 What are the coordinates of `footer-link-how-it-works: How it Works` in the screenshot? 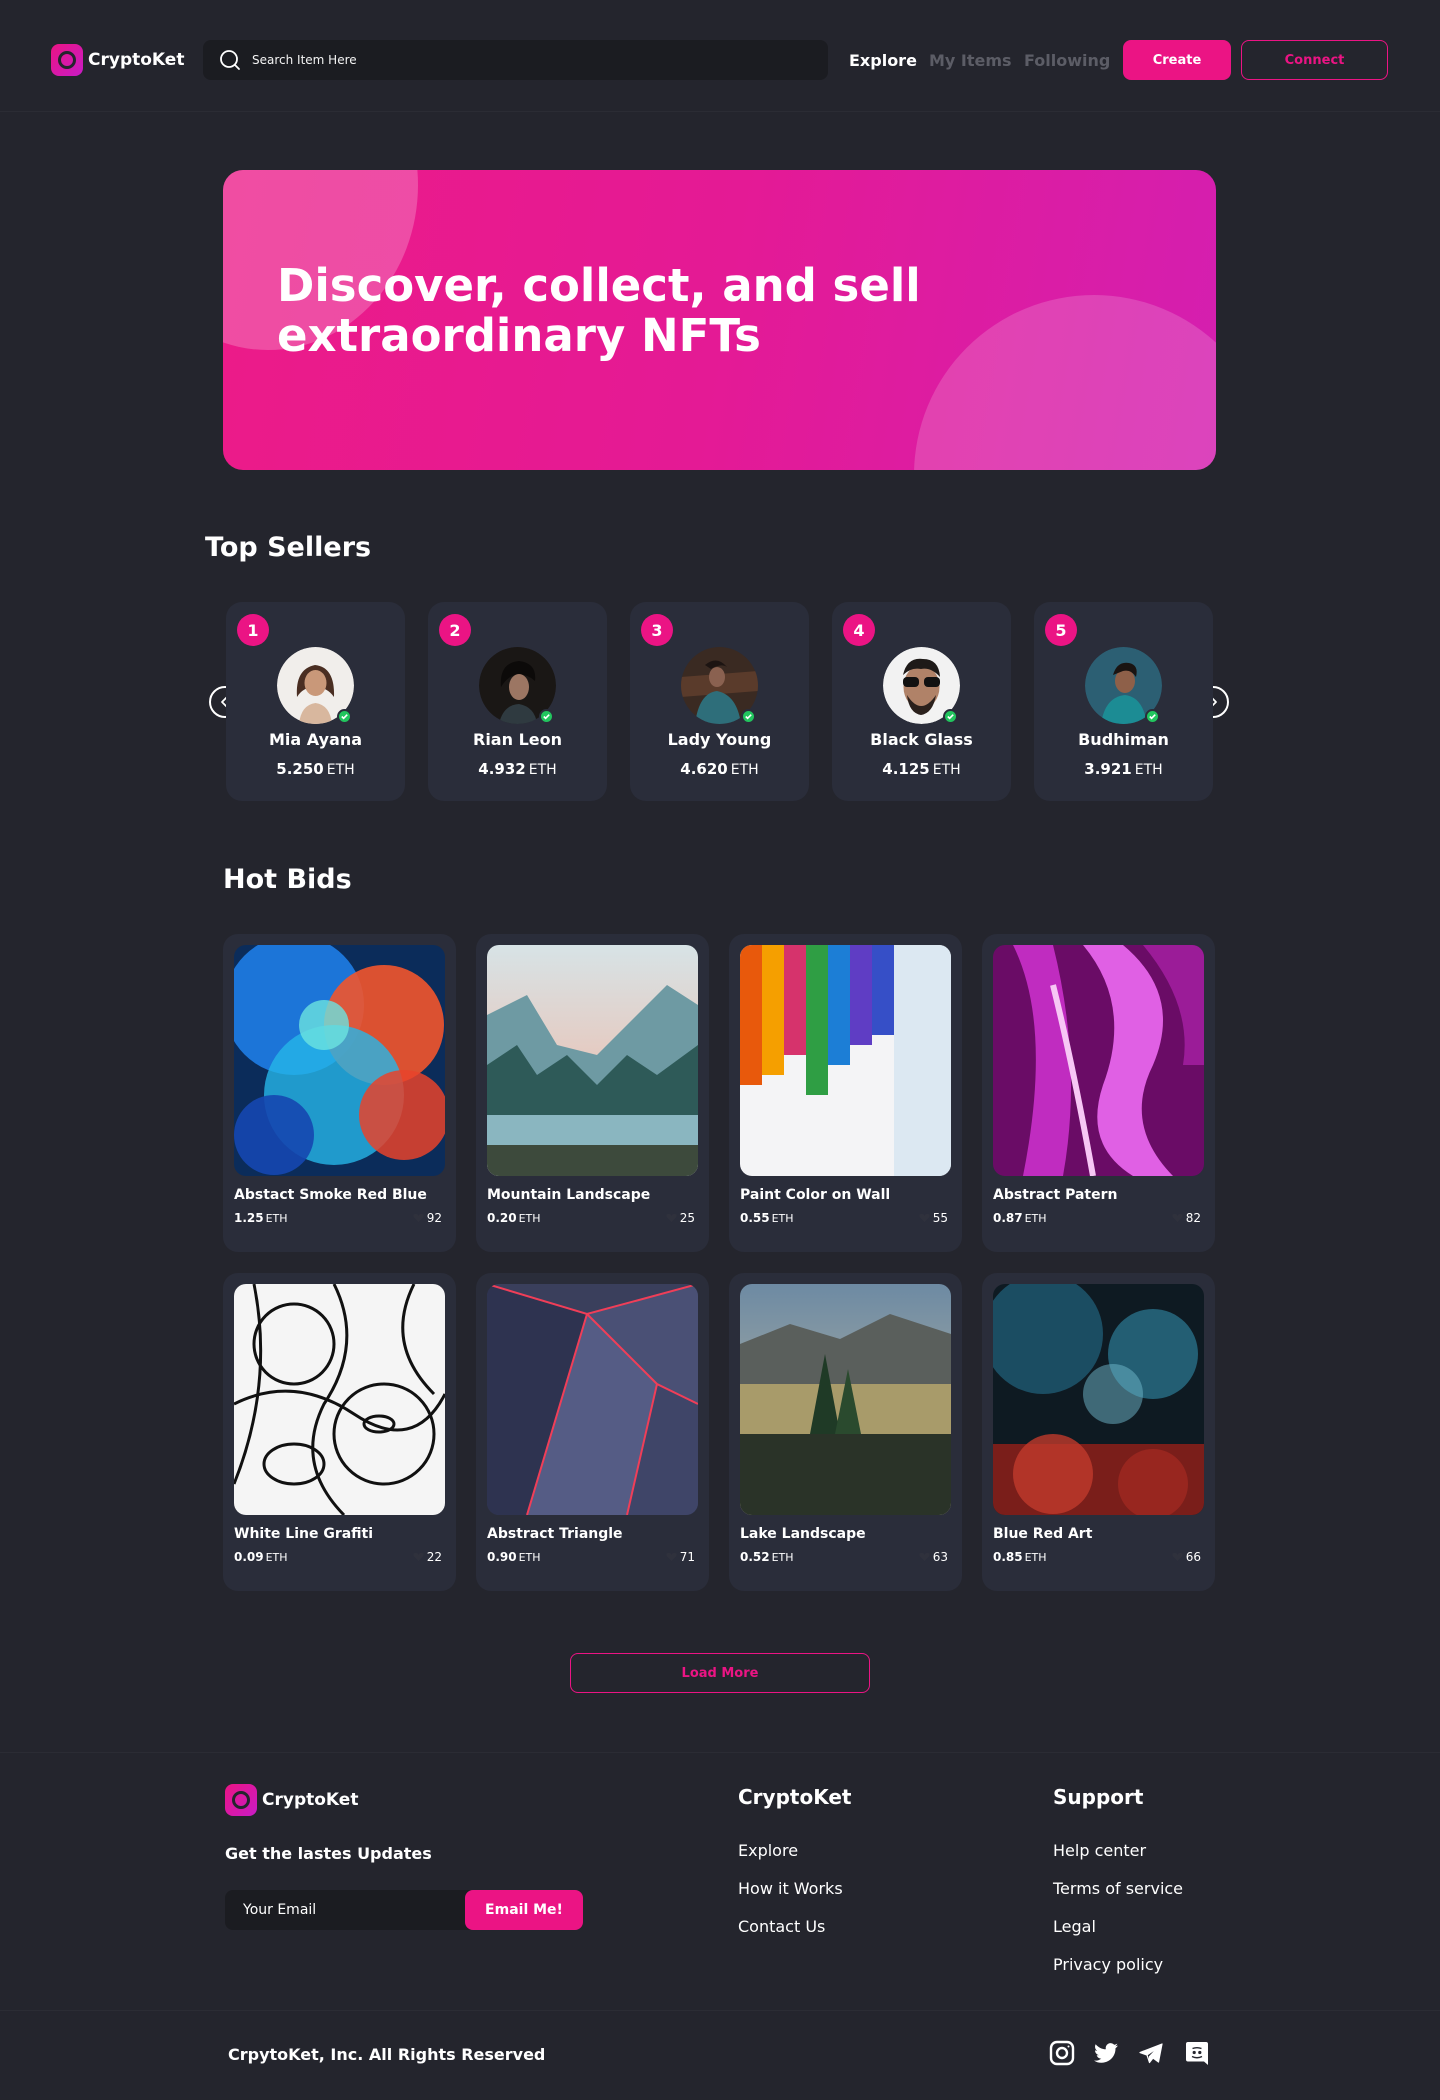 It's located at (790, 1888).